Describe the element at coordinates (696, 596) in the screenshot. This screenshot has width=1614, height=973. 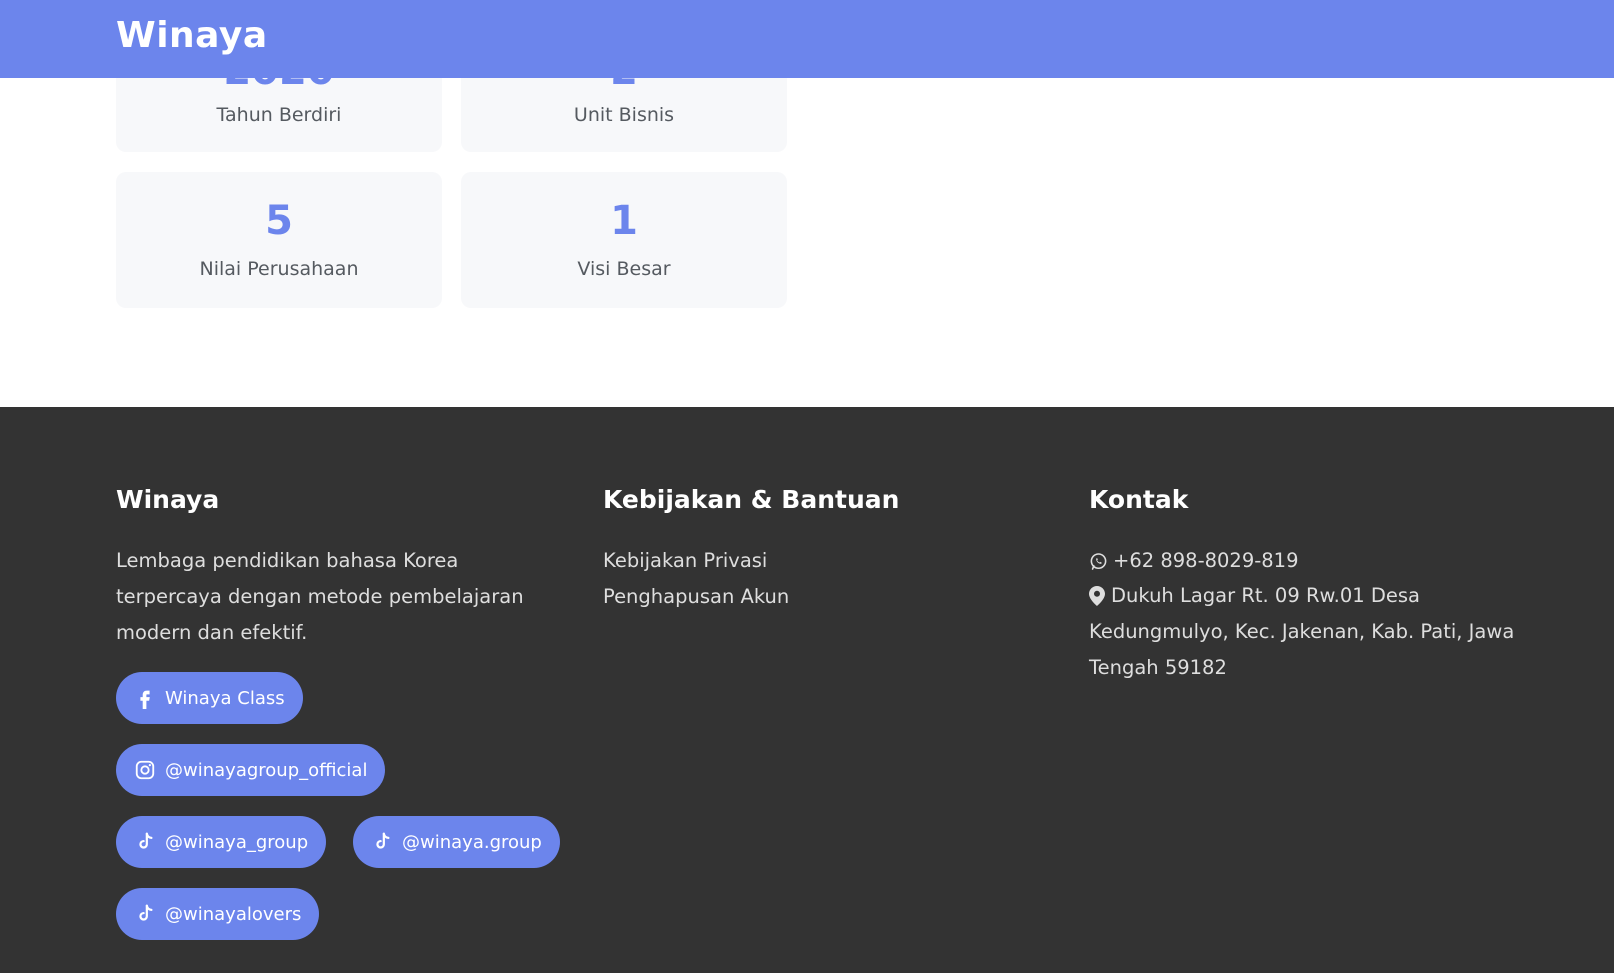
I see `delete-account-link: Penghapusan Akun` at that location.